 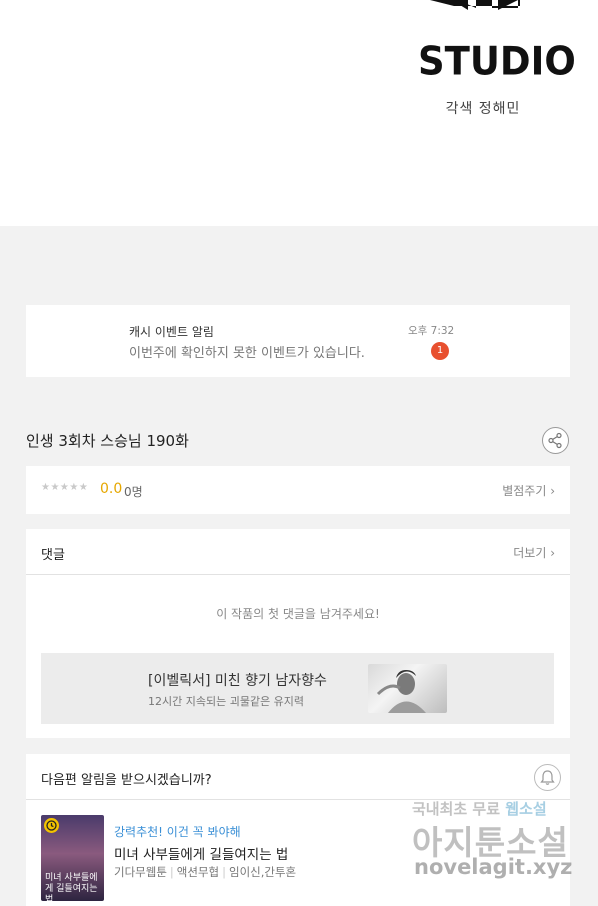 I want to click on recommendation-tag: 액션무협, so click(x=198, y=872).